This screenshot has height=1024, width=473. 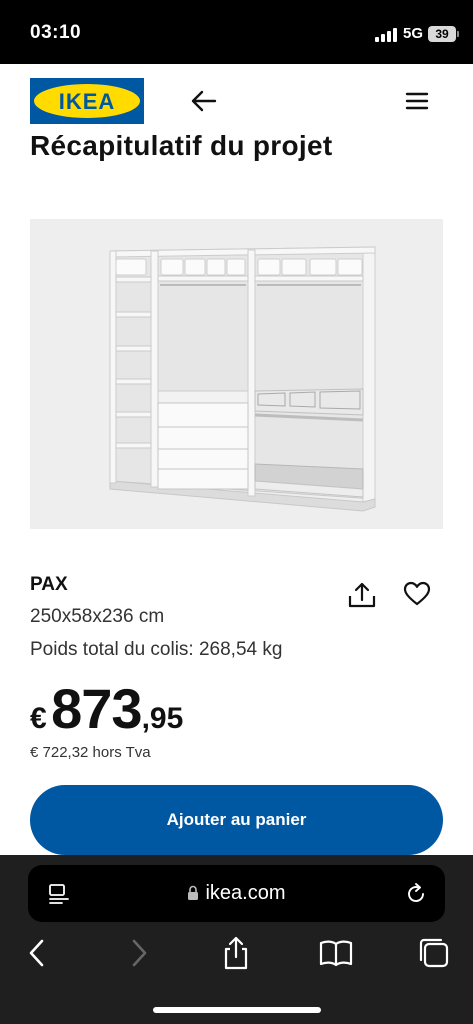 What do you see at coordinates (90, 752) in the screenshot?
I see `price-excl-vat: € 722,32 hors Tva` at bounding box center [90, 752].